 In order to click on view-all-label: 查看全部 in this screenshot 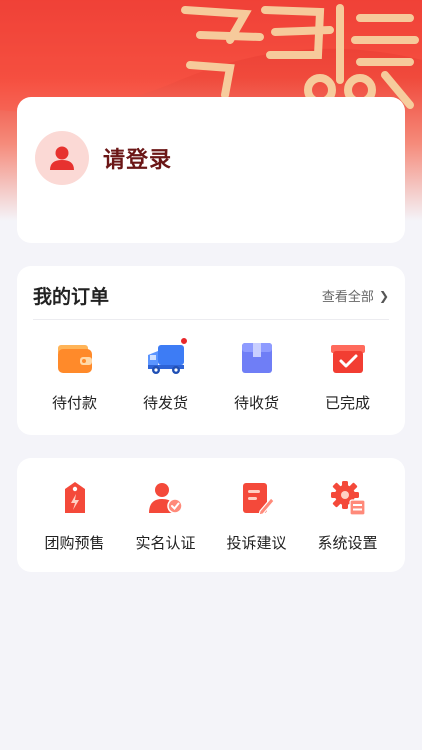, I will do `click(347, 297)`.